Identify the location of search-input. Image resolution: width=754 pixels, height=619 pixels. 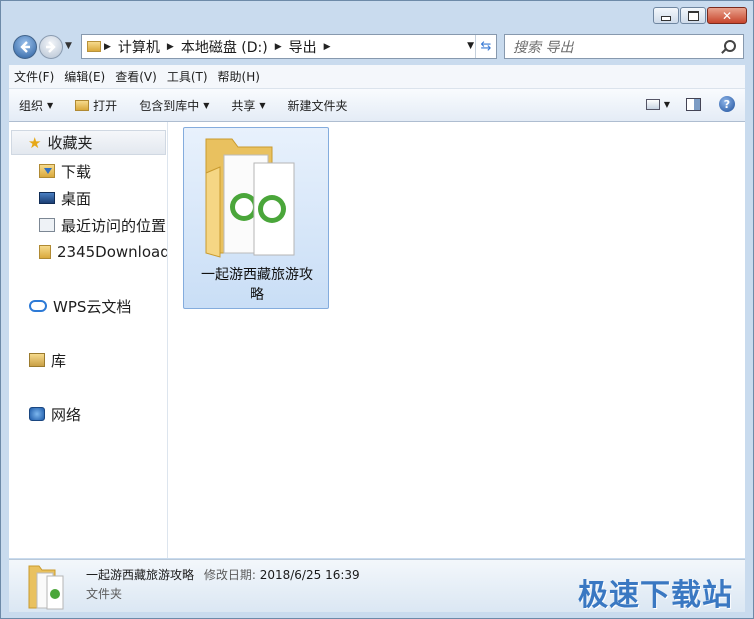
(613, 47).